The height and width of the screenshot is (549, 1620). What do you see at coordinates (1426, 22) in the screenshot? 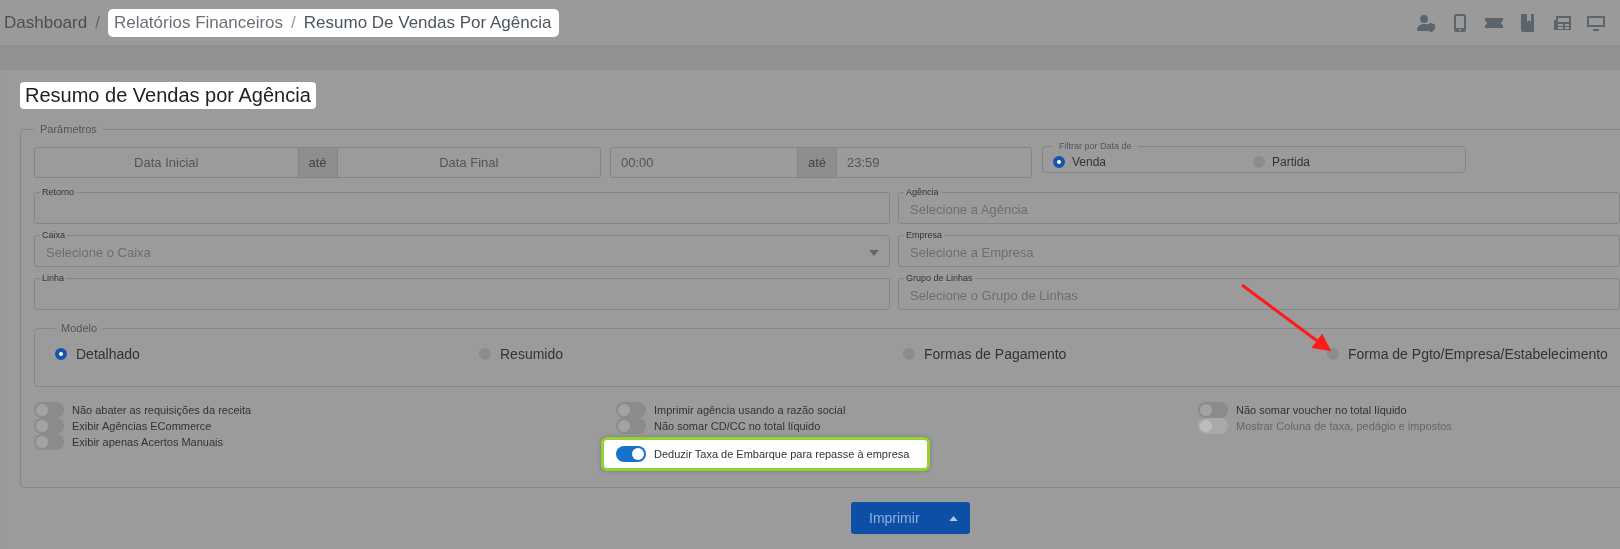
I see `user-shield-icon` at bounding box center [1426, 22].